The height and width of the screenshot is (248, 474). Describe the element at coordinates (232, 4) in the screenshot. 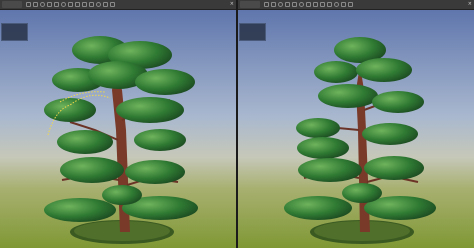

I see `close-viewport-left-button: ×` at that location.